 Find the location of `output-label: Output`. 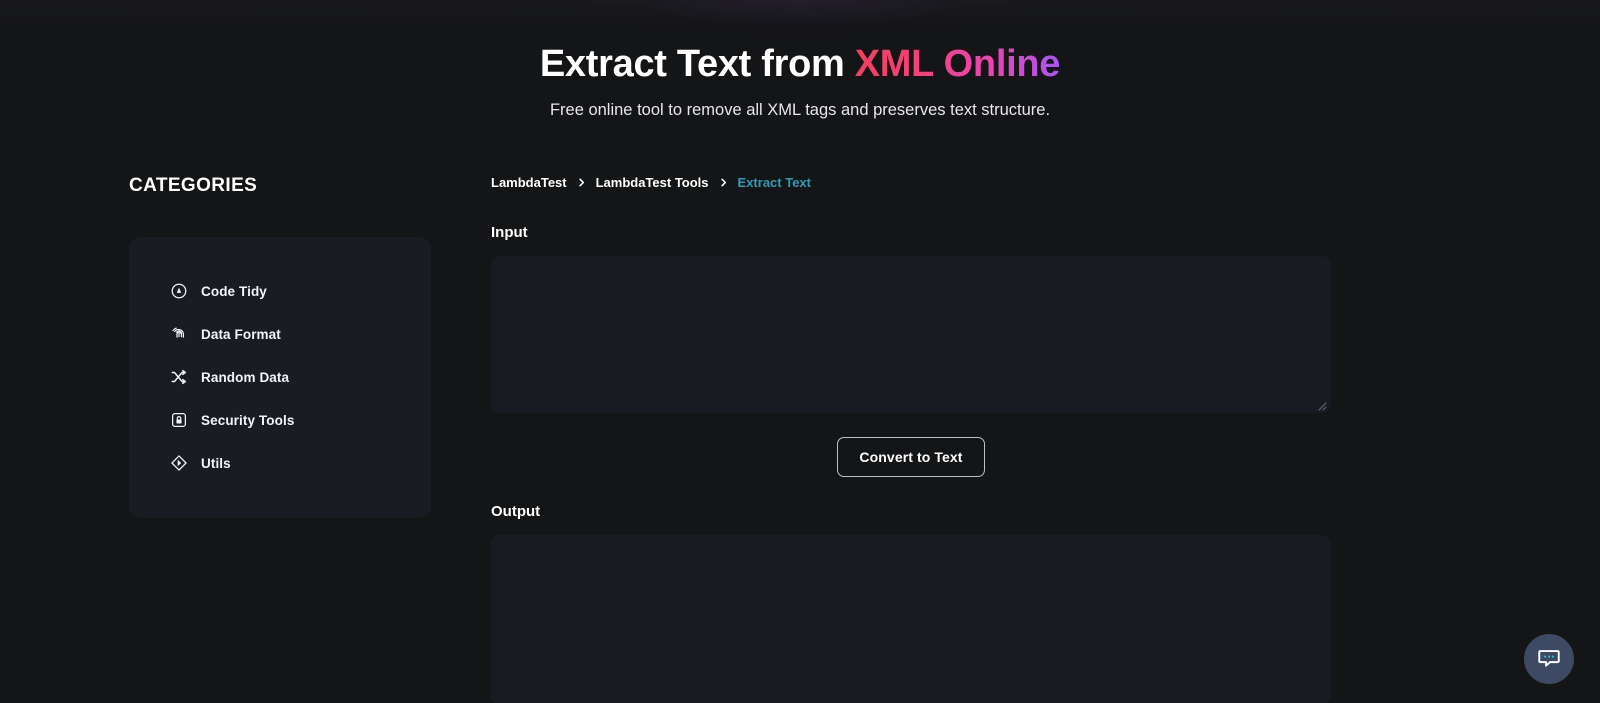

output-label: Output is located at coordinates (516, 511).